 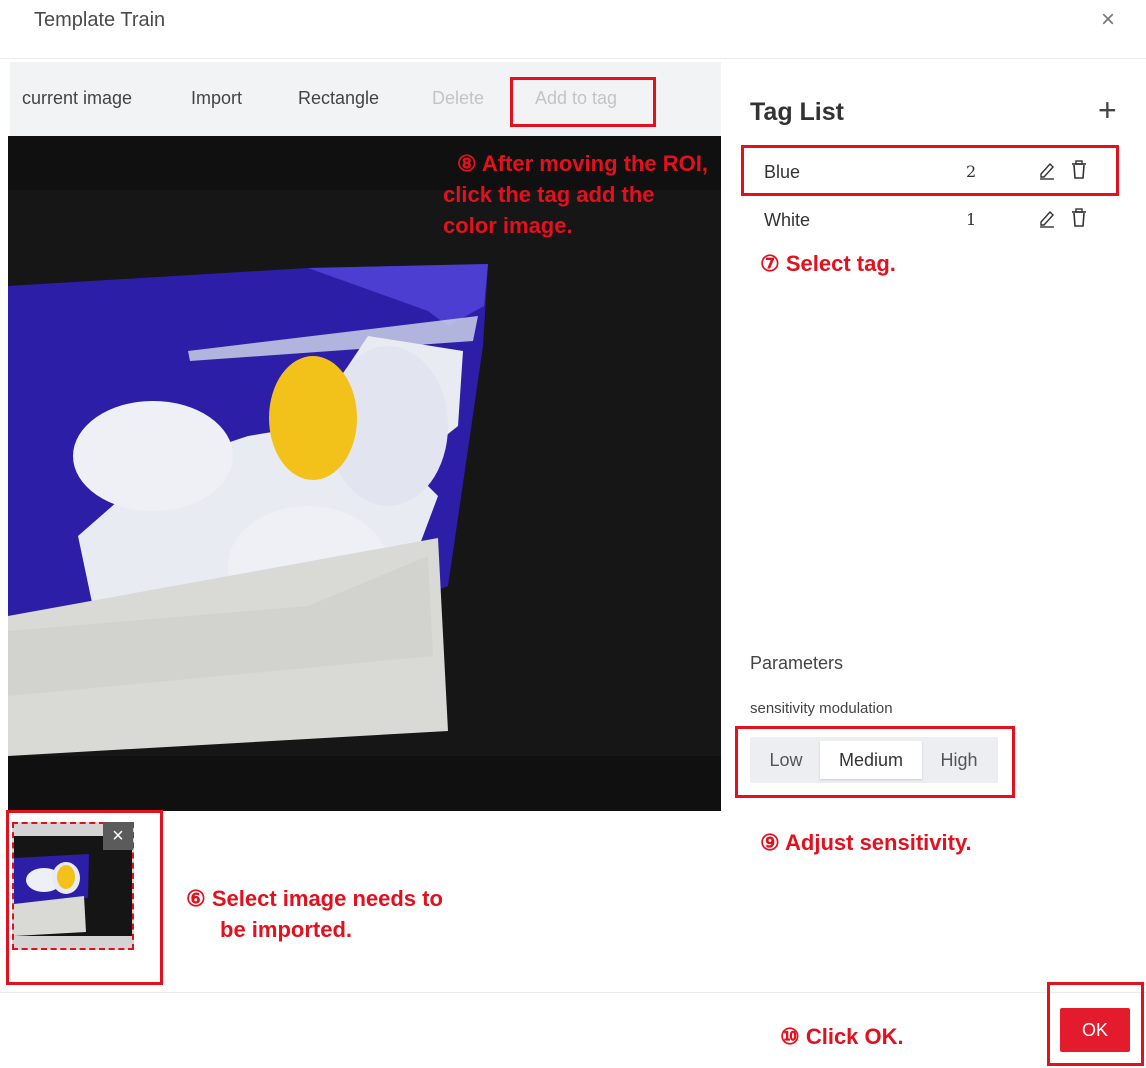 I want to click on annotation-step8-cont: click the tag add the color image., so click(x=549, y=210).